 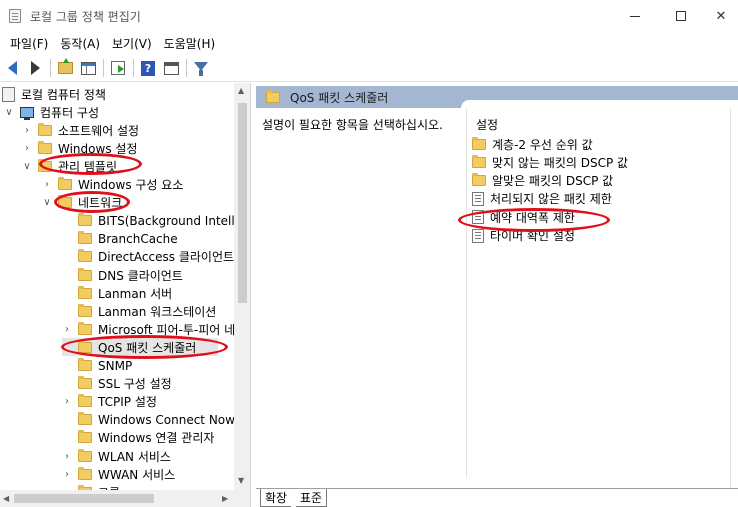 I want to click on tree-item: SSL 구성 설정, so click(x=117, y=384).